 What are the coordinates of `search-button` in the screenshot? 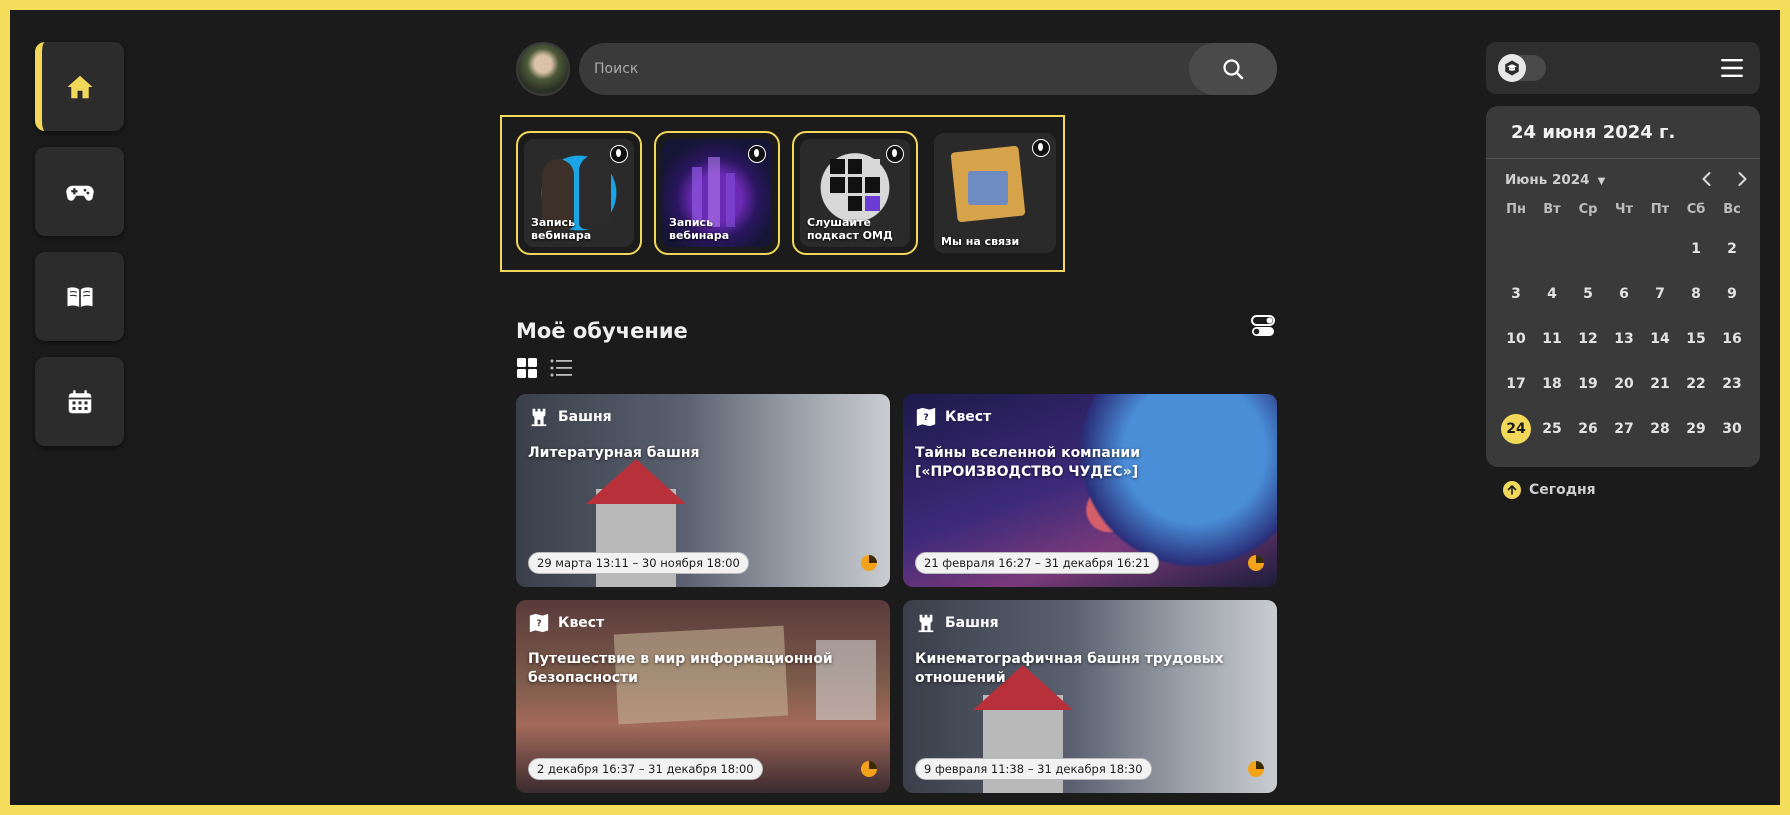 It's located at (1233, 69).